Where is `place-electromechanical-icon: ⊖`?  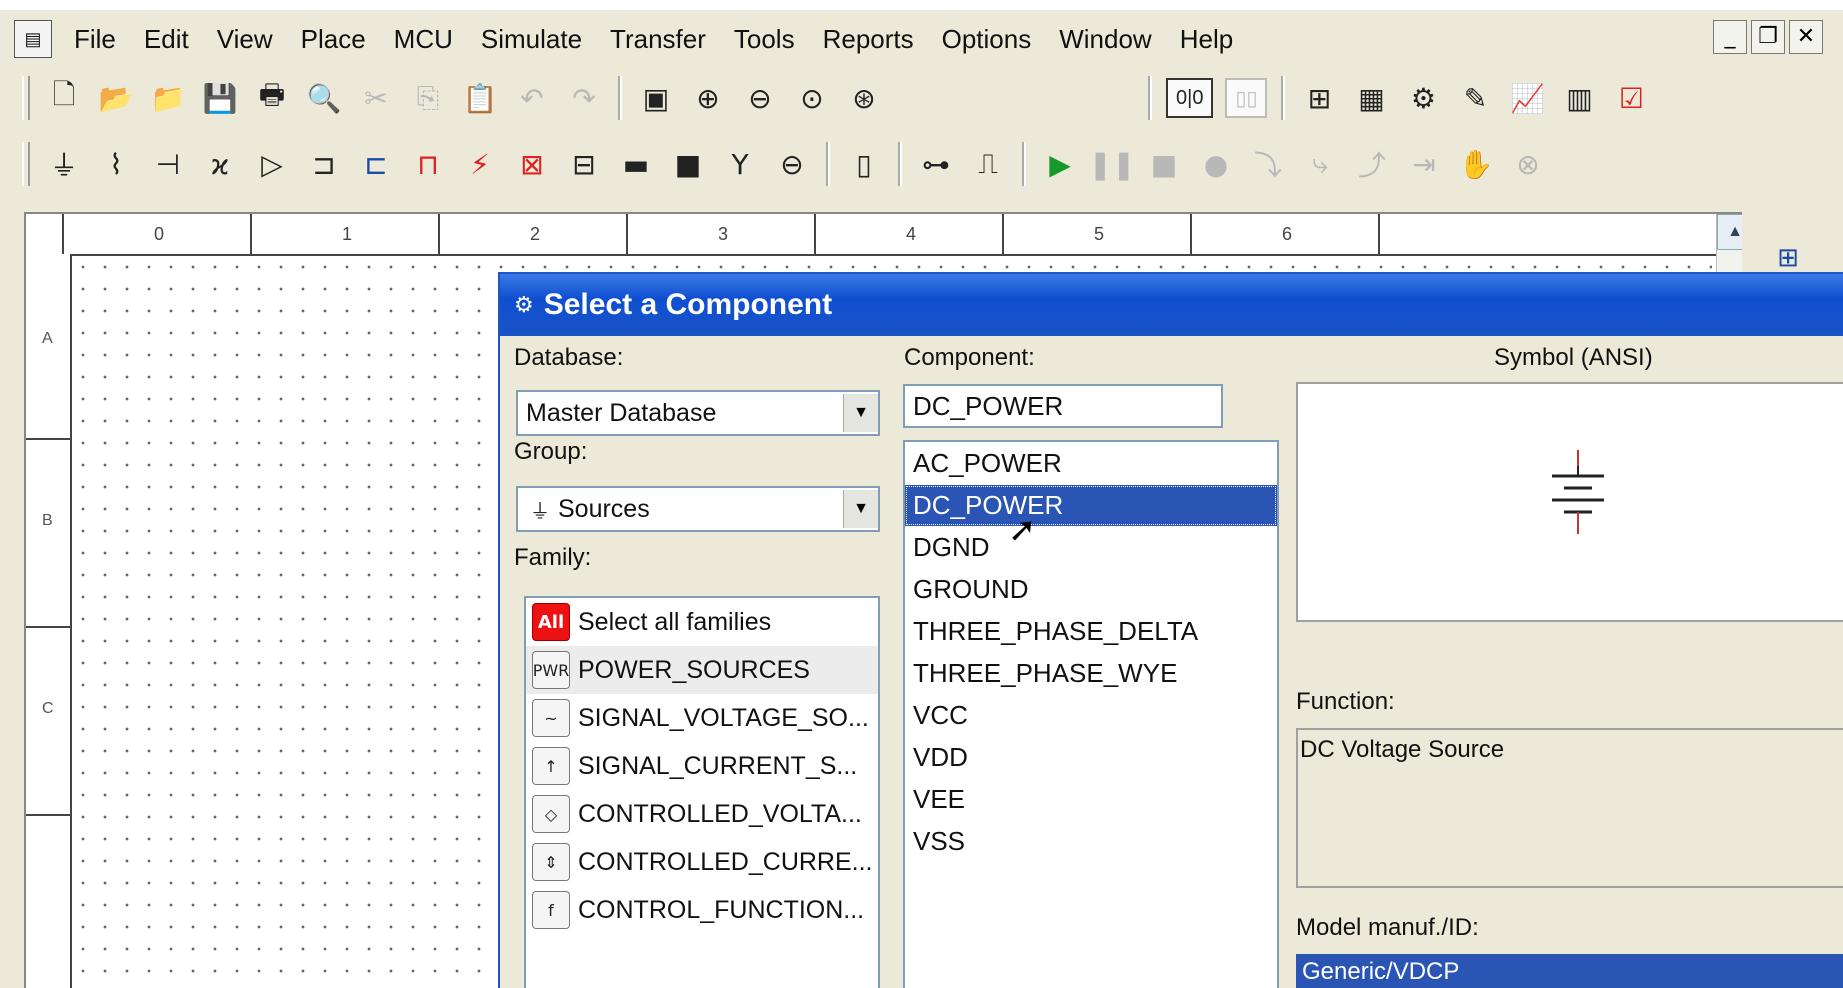 place-electromechanical-icon: ⊖ is located at coordinates (792, 164).